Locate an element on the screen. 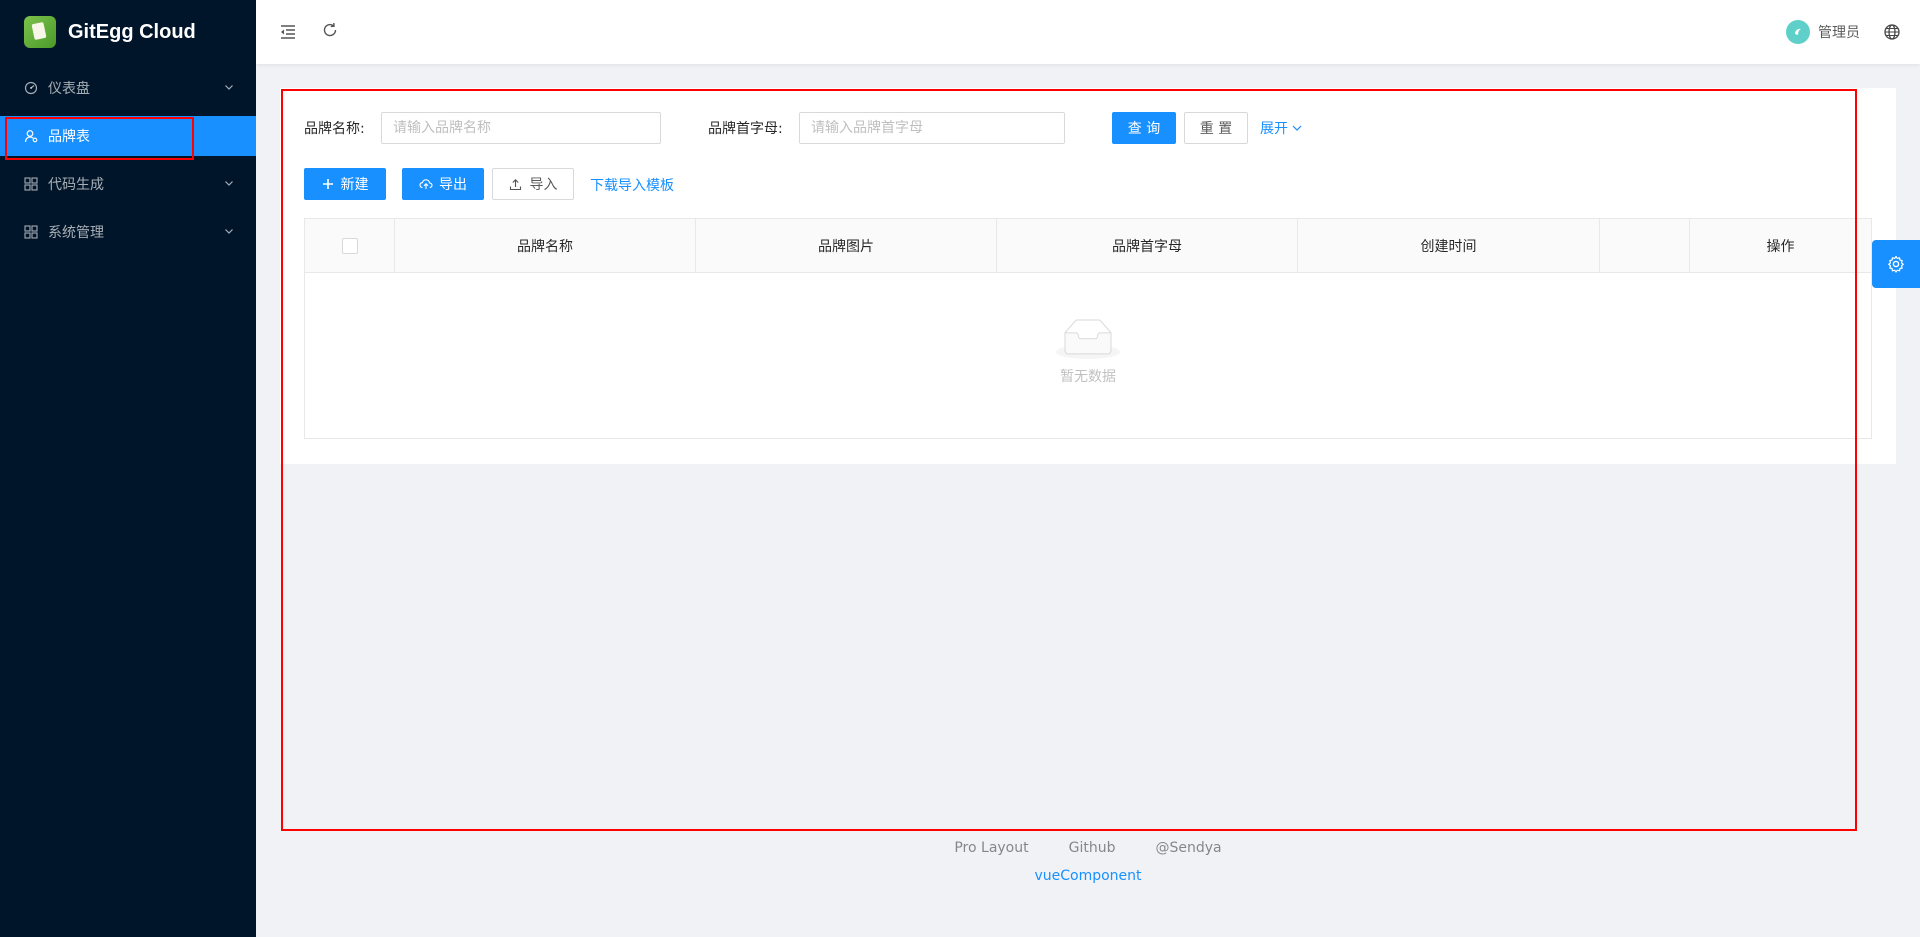 The image size is (1920, 937). reset-button: 重 置 is located at coordinates (1216, 128).